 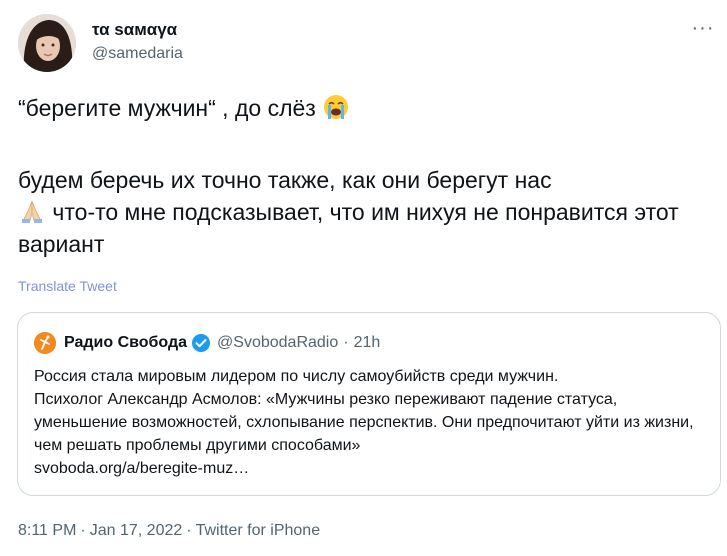 I want to click on quoted-tweet-header: Радио Свобода @SvobodaRadio · 21h, so click(x=207, y=343).